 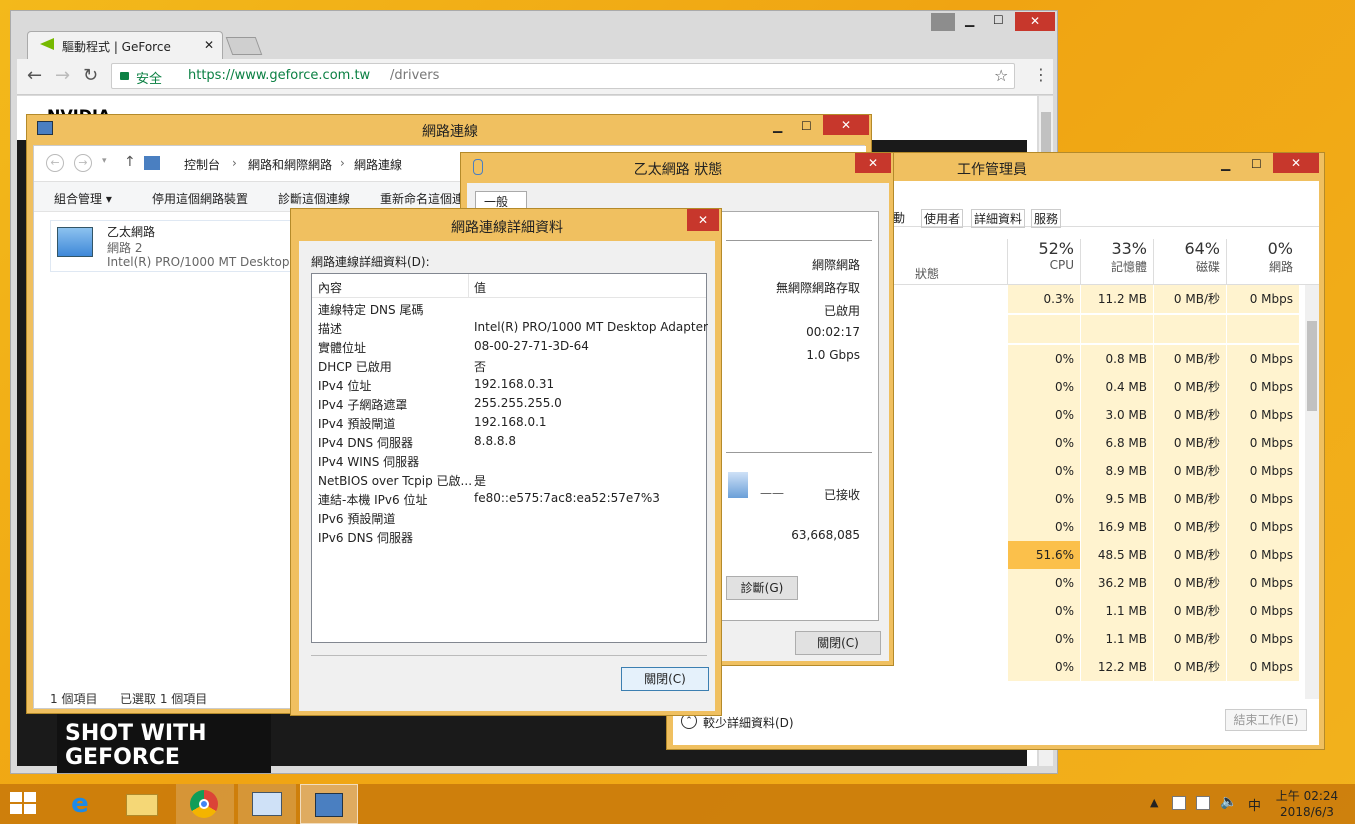 I want to click on ethstatus-title: 乙太網路 狀態, so click(x=678, y=170).